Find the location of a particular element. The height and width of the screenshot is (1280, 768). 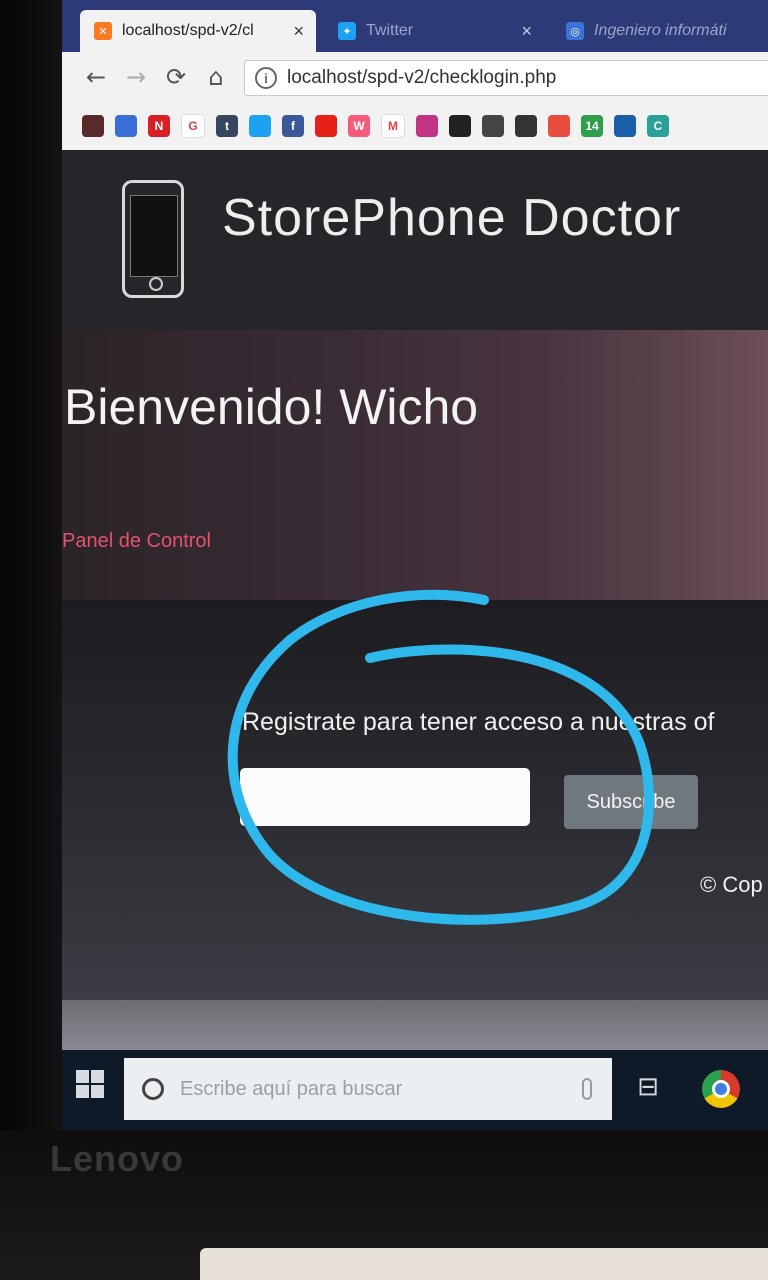

cortana-icon is located at coordinates (153, 1089).